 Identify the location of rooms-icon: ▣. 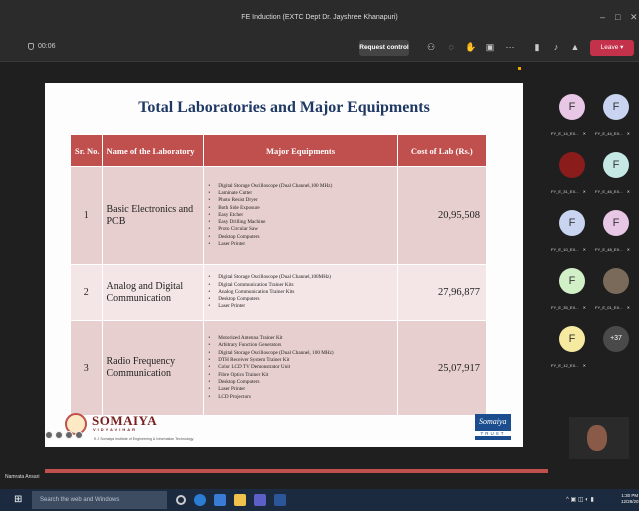
(490, 47).